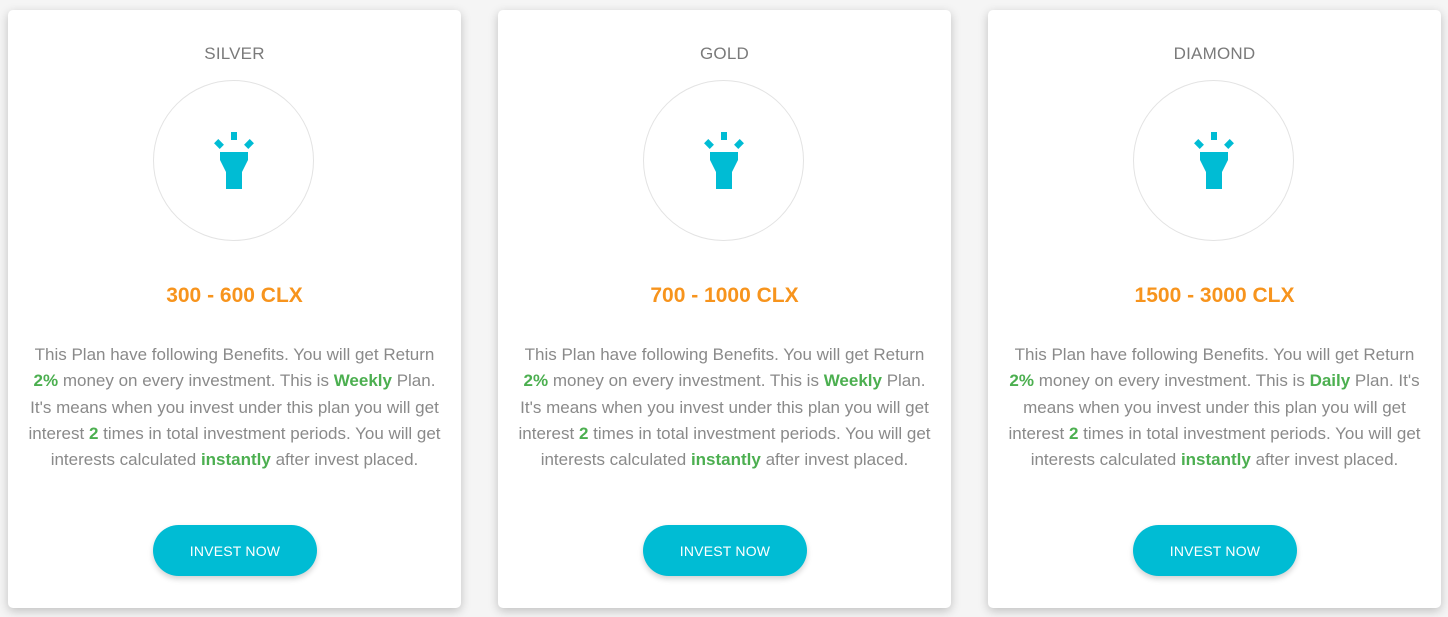 The image size is (1448, 617). Describe the element at coordinates (1330, 381) in the screenshot. I see `plan-frequency: Daily` at that location.